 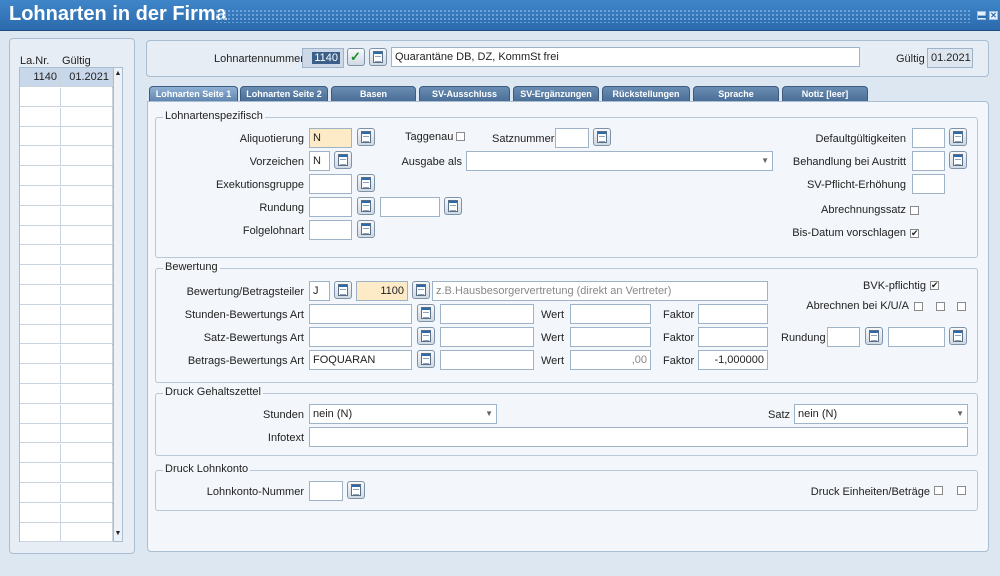 What do you see at coordinates (736, 94) in the screenshot?
I see `tab-6: Sprache` at bounding box center [736, 94].